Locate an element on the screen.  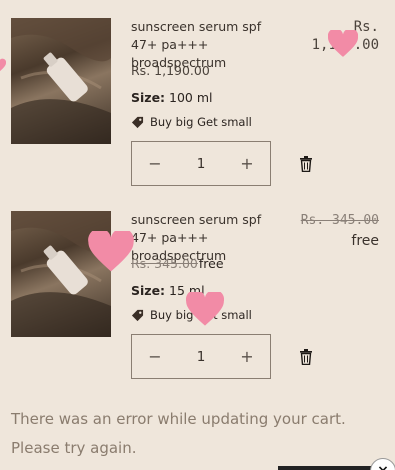
original-unit-price: Rs. 345.00 is located at coordinates (164, 263).